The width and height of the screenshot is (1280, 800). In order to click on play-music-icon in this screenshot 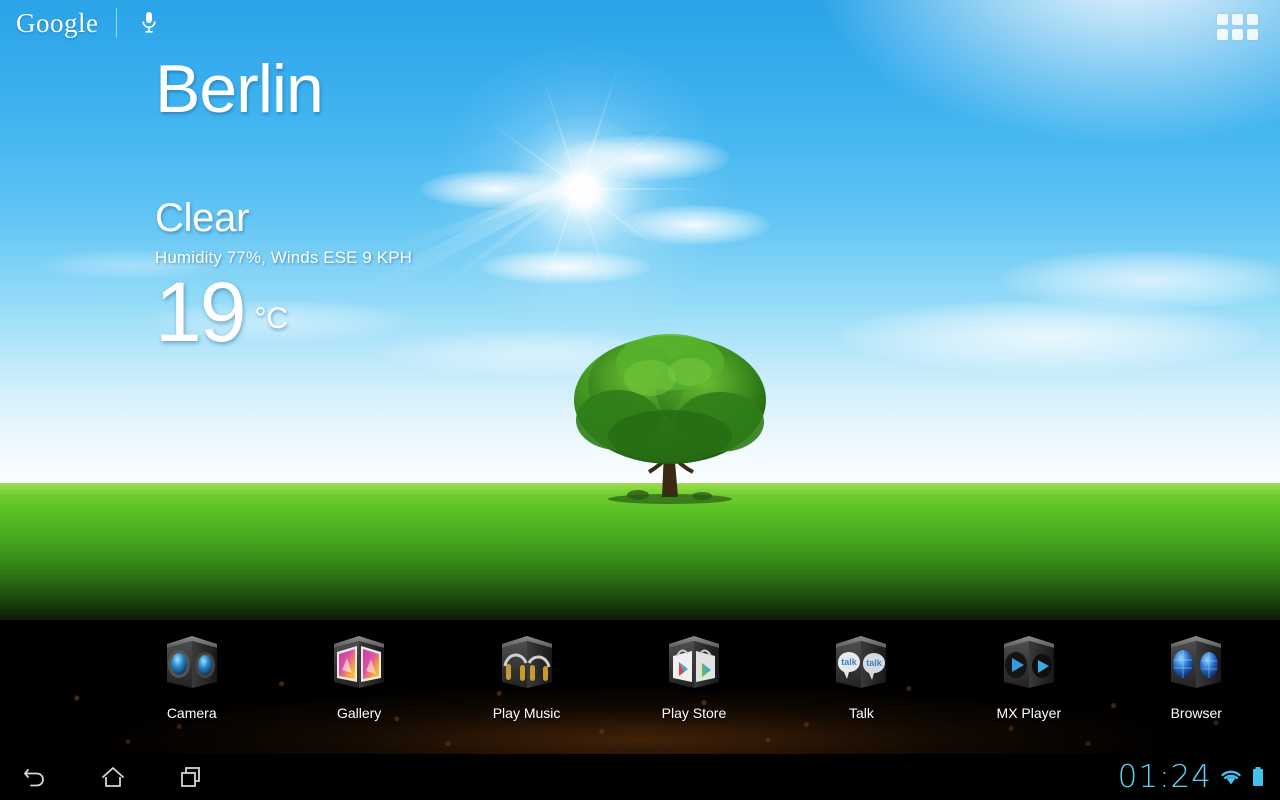, I will do `click(527, 663)`.